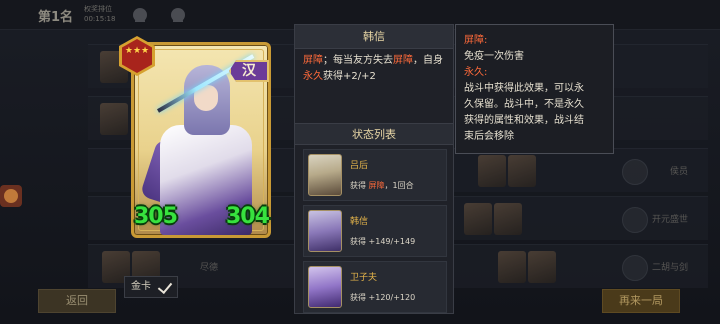 The height and width of the screenshot is (324, 720). What do you see at coordinates (349, 76) in the screenshot?
I see `desc-text: 获得+2/+2` at bounding box center [349, 76].